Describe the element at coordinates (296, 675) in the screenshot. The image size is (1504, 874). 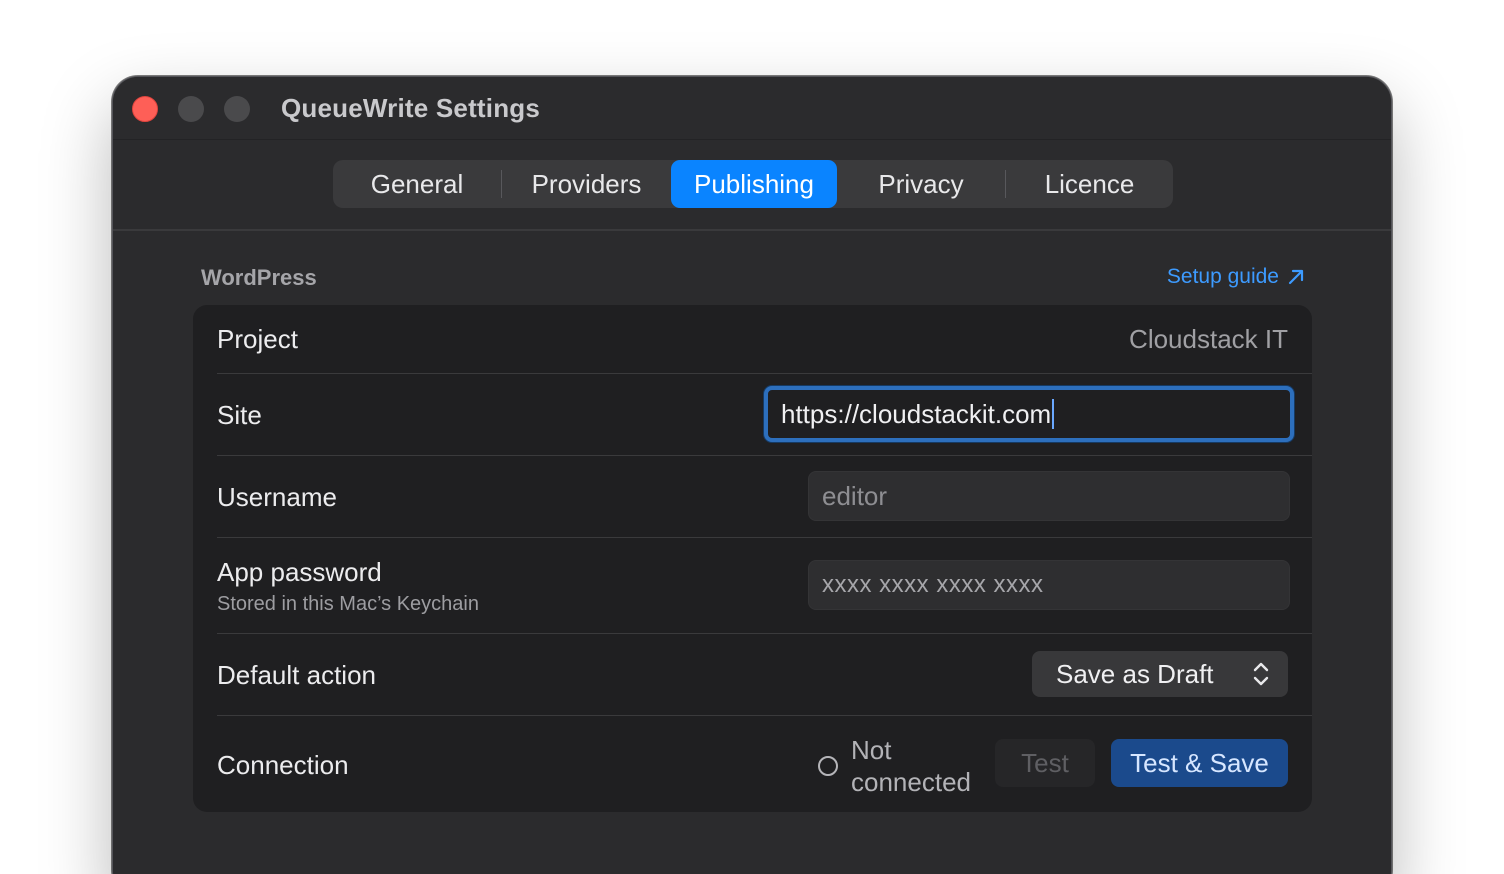
I see `default-action-label: Default action` at that location.